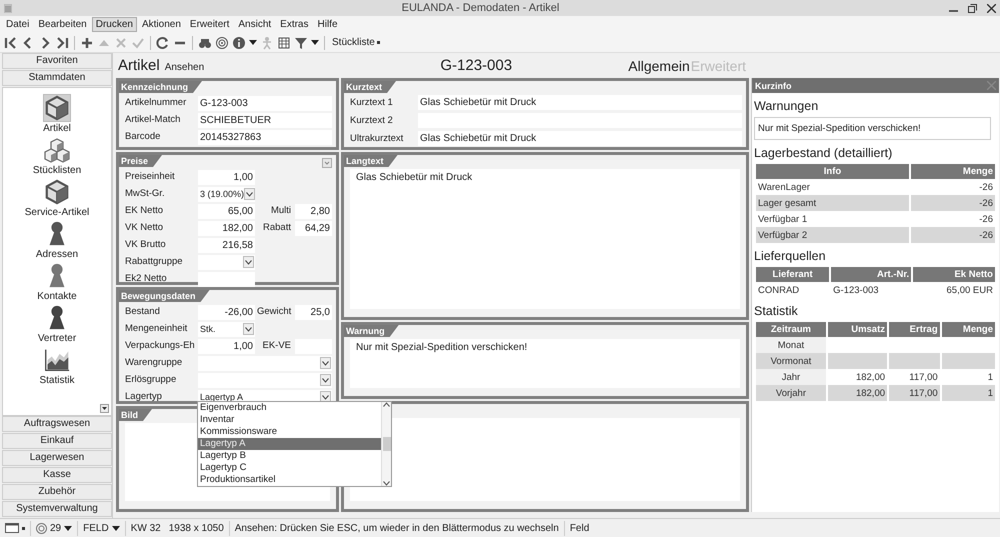 This screenshot has width=1000, height=537. What do you see at coordinates (57, 509) in the screenshot?
I see `sidebar-group: Systemverwaltung` at bounding box center [57, 509].